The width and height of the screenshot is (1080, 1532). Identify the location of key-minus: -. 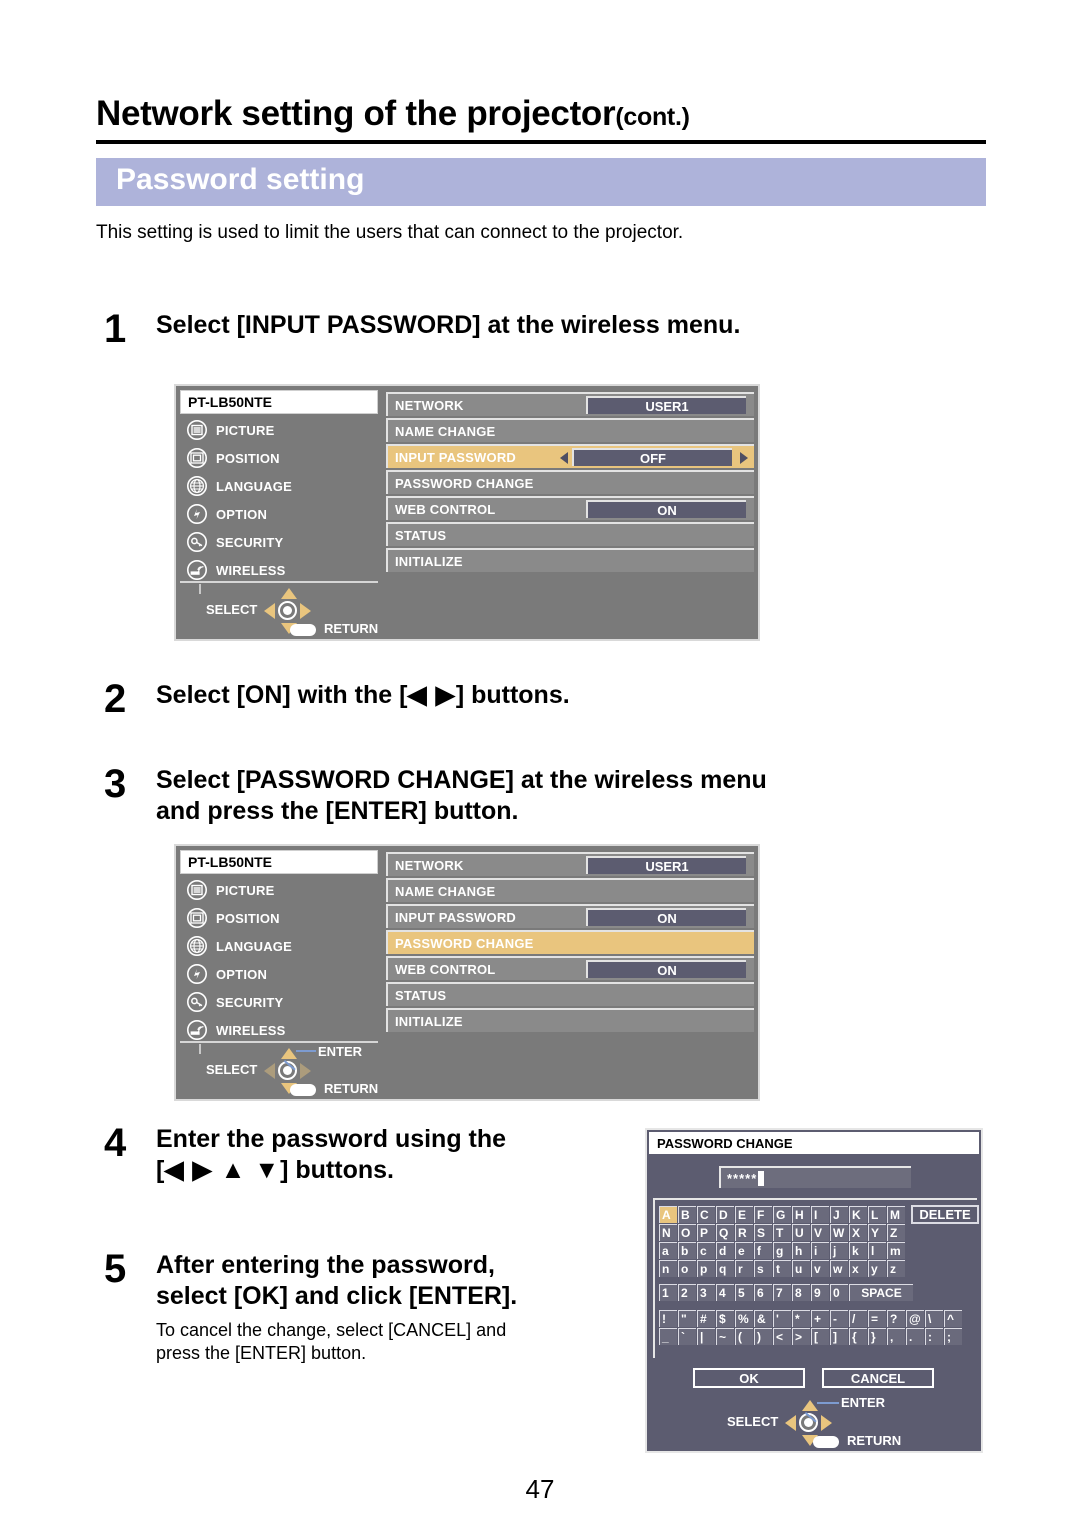
(839, 1318).